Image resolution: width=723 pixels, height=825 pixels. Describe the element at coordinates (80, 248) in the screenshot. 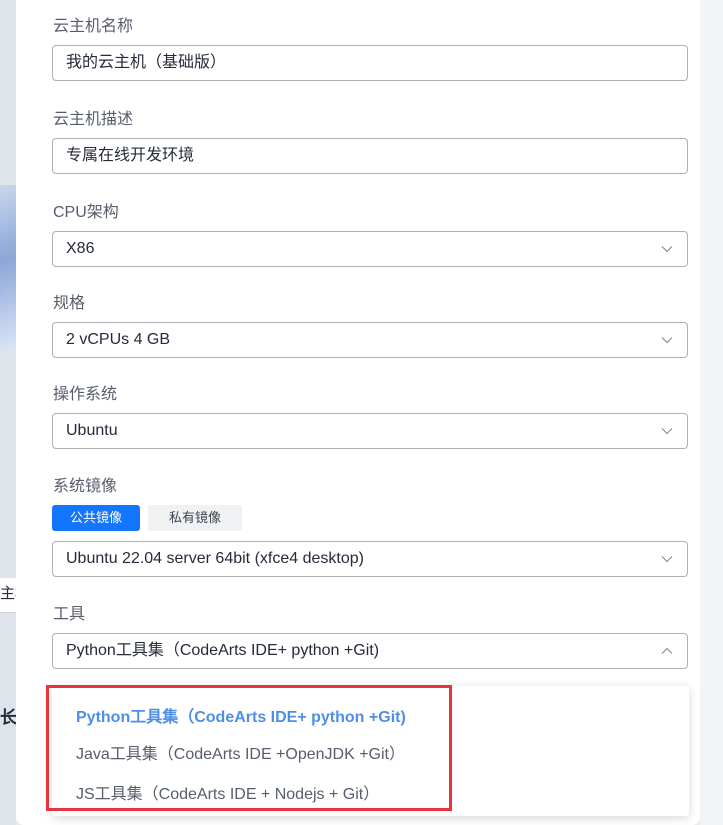

I see `cpu-arch-value: X86` at that location.